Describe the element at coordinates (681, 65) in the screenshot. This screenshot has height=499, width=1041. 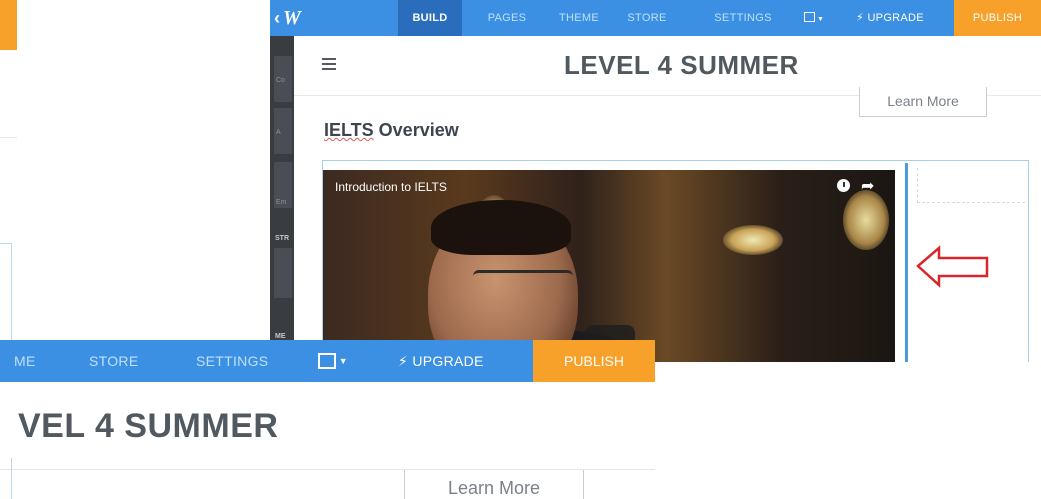
I see `site-title: LEVEL 4 SUMMER` at that location.